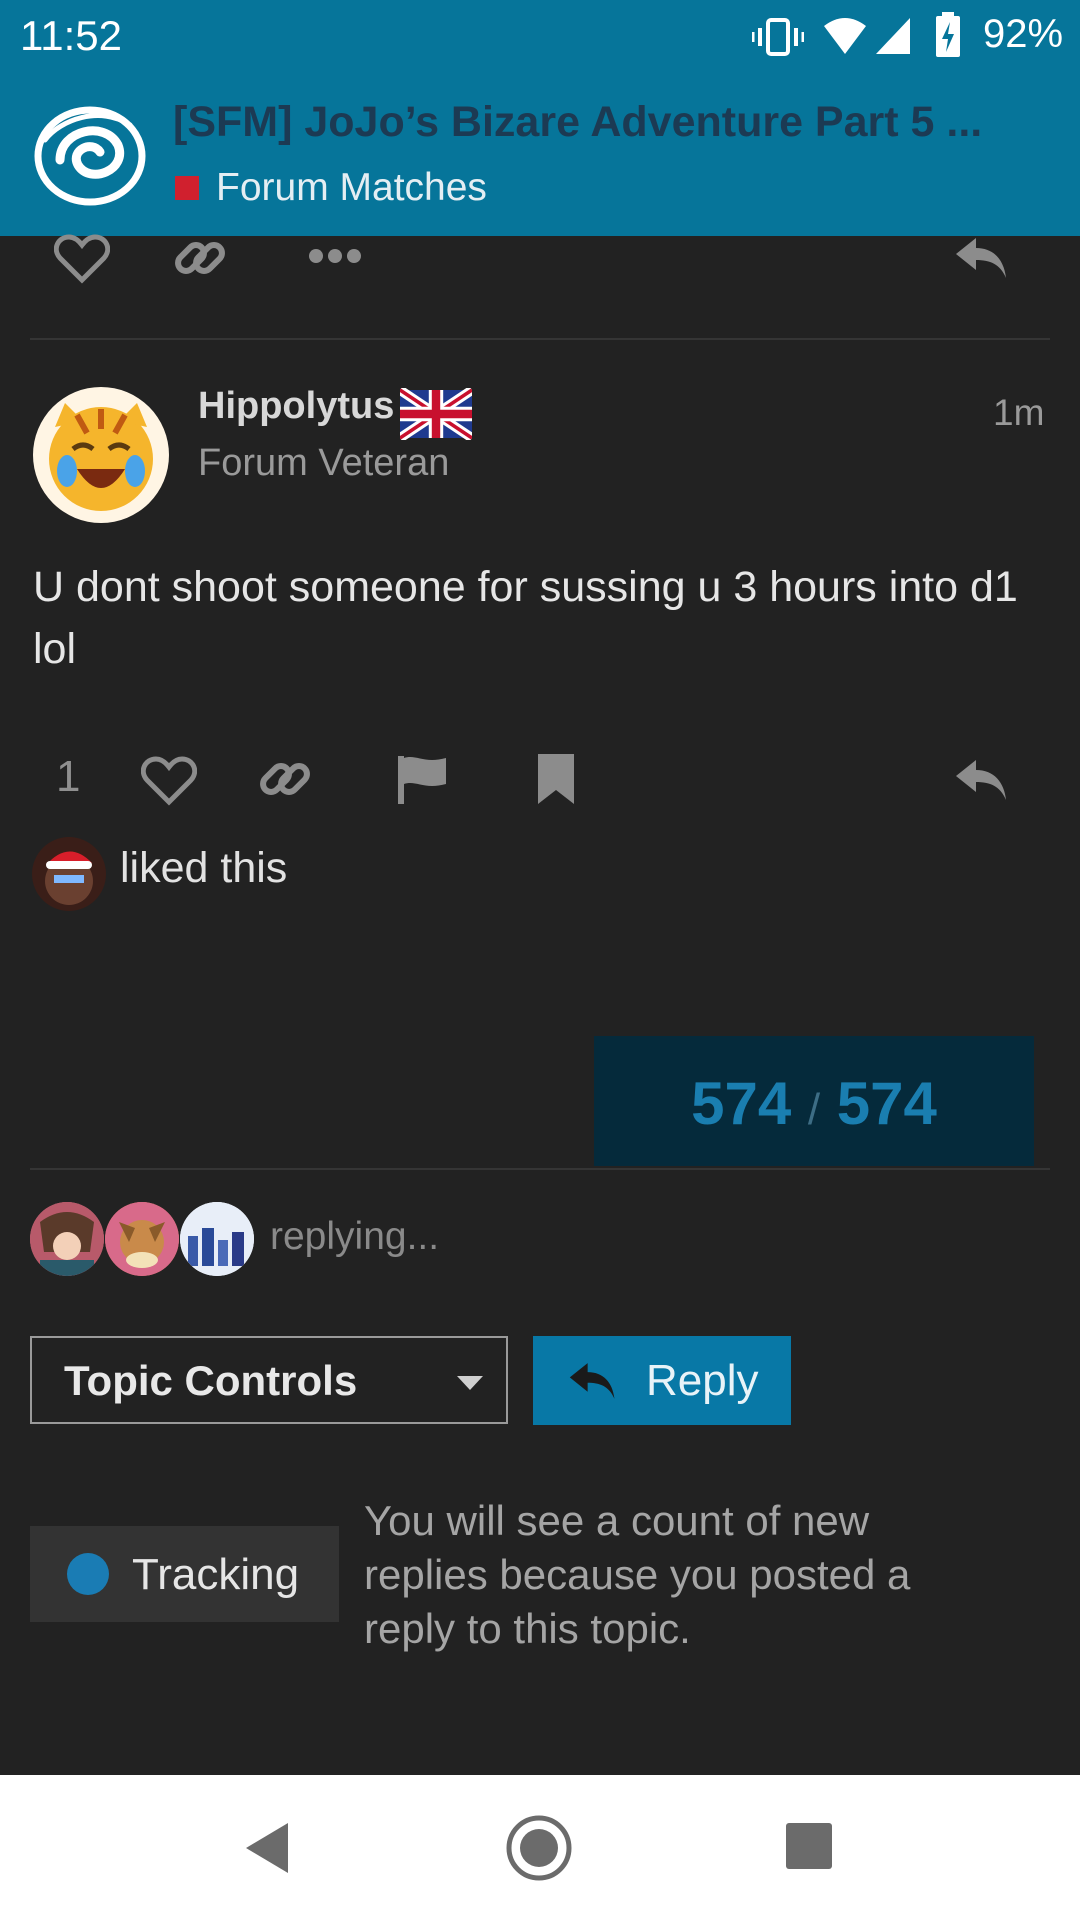 This screenshot has height=1920, width=1080. I want to click on back-icon, so click(267, 1848).